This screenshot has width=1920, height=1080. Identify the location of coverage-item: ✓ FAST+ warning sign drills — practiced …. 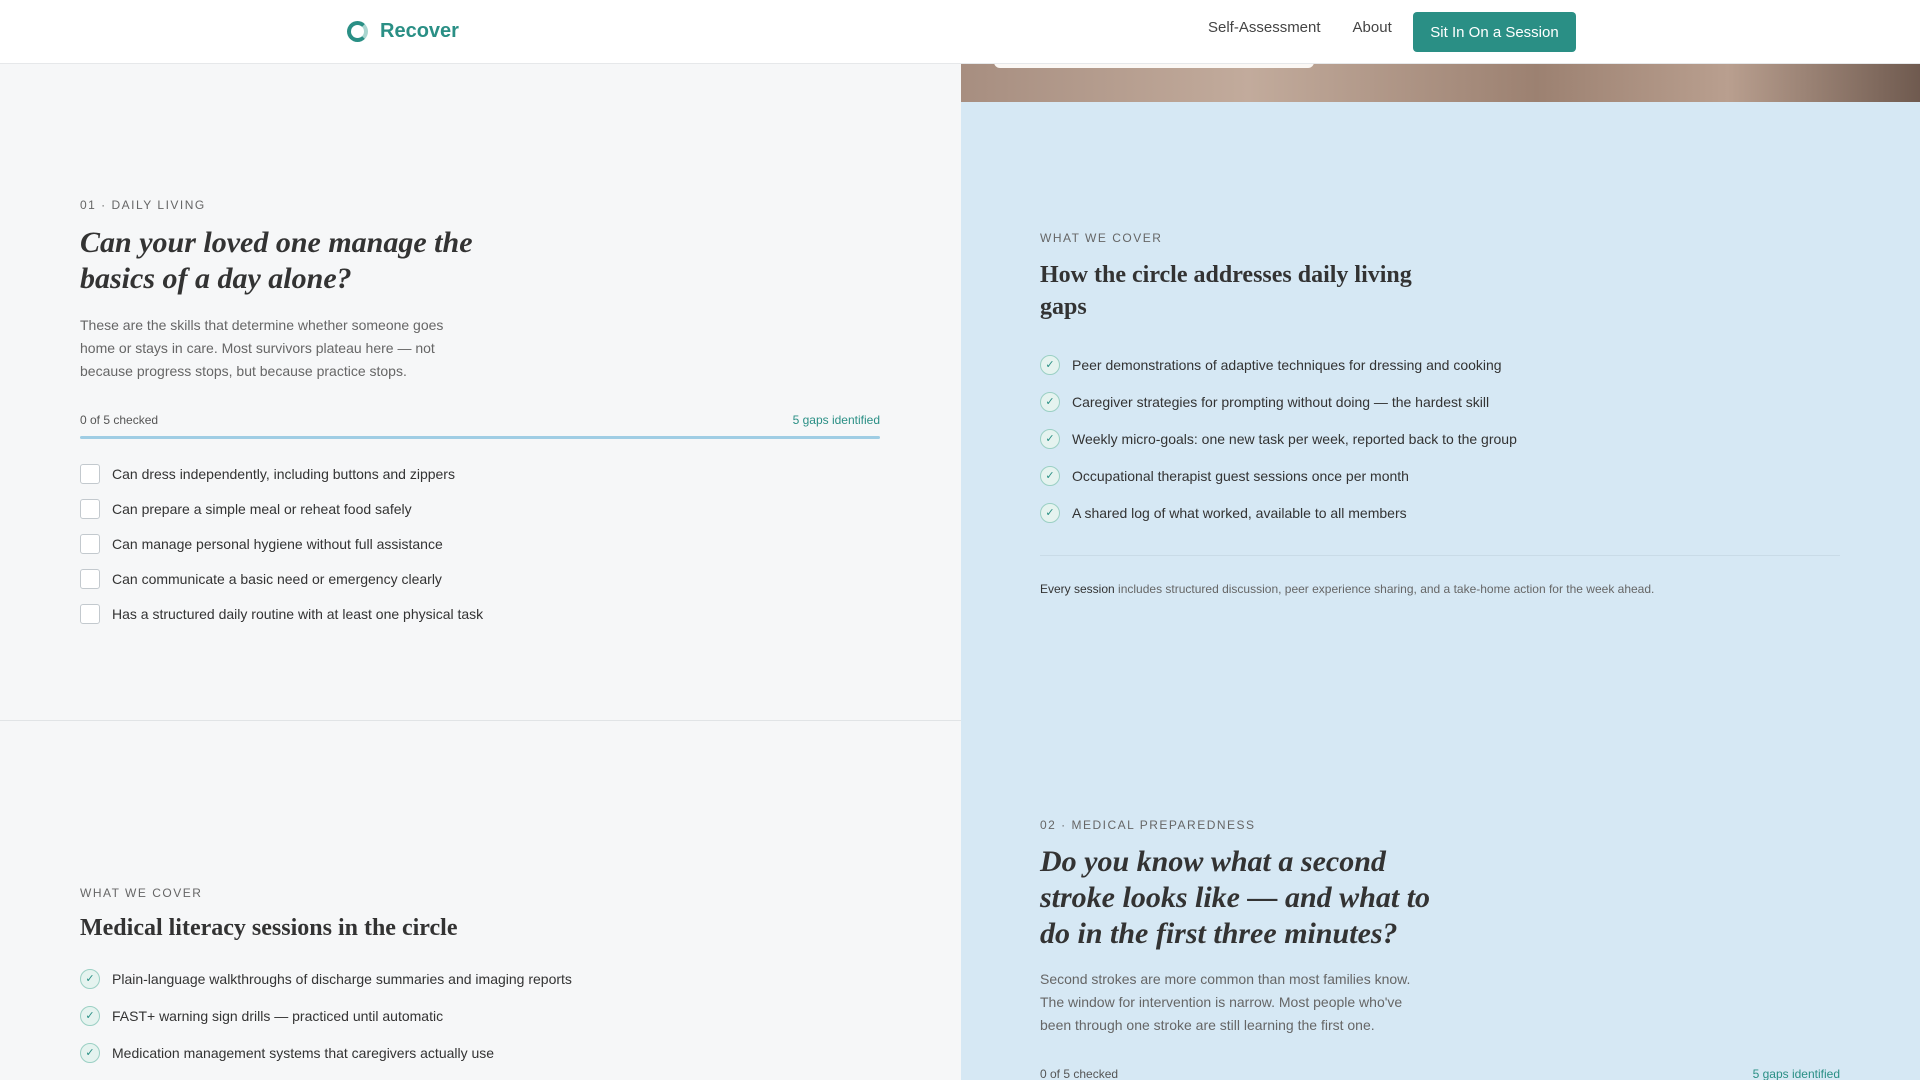
(480, 1015).